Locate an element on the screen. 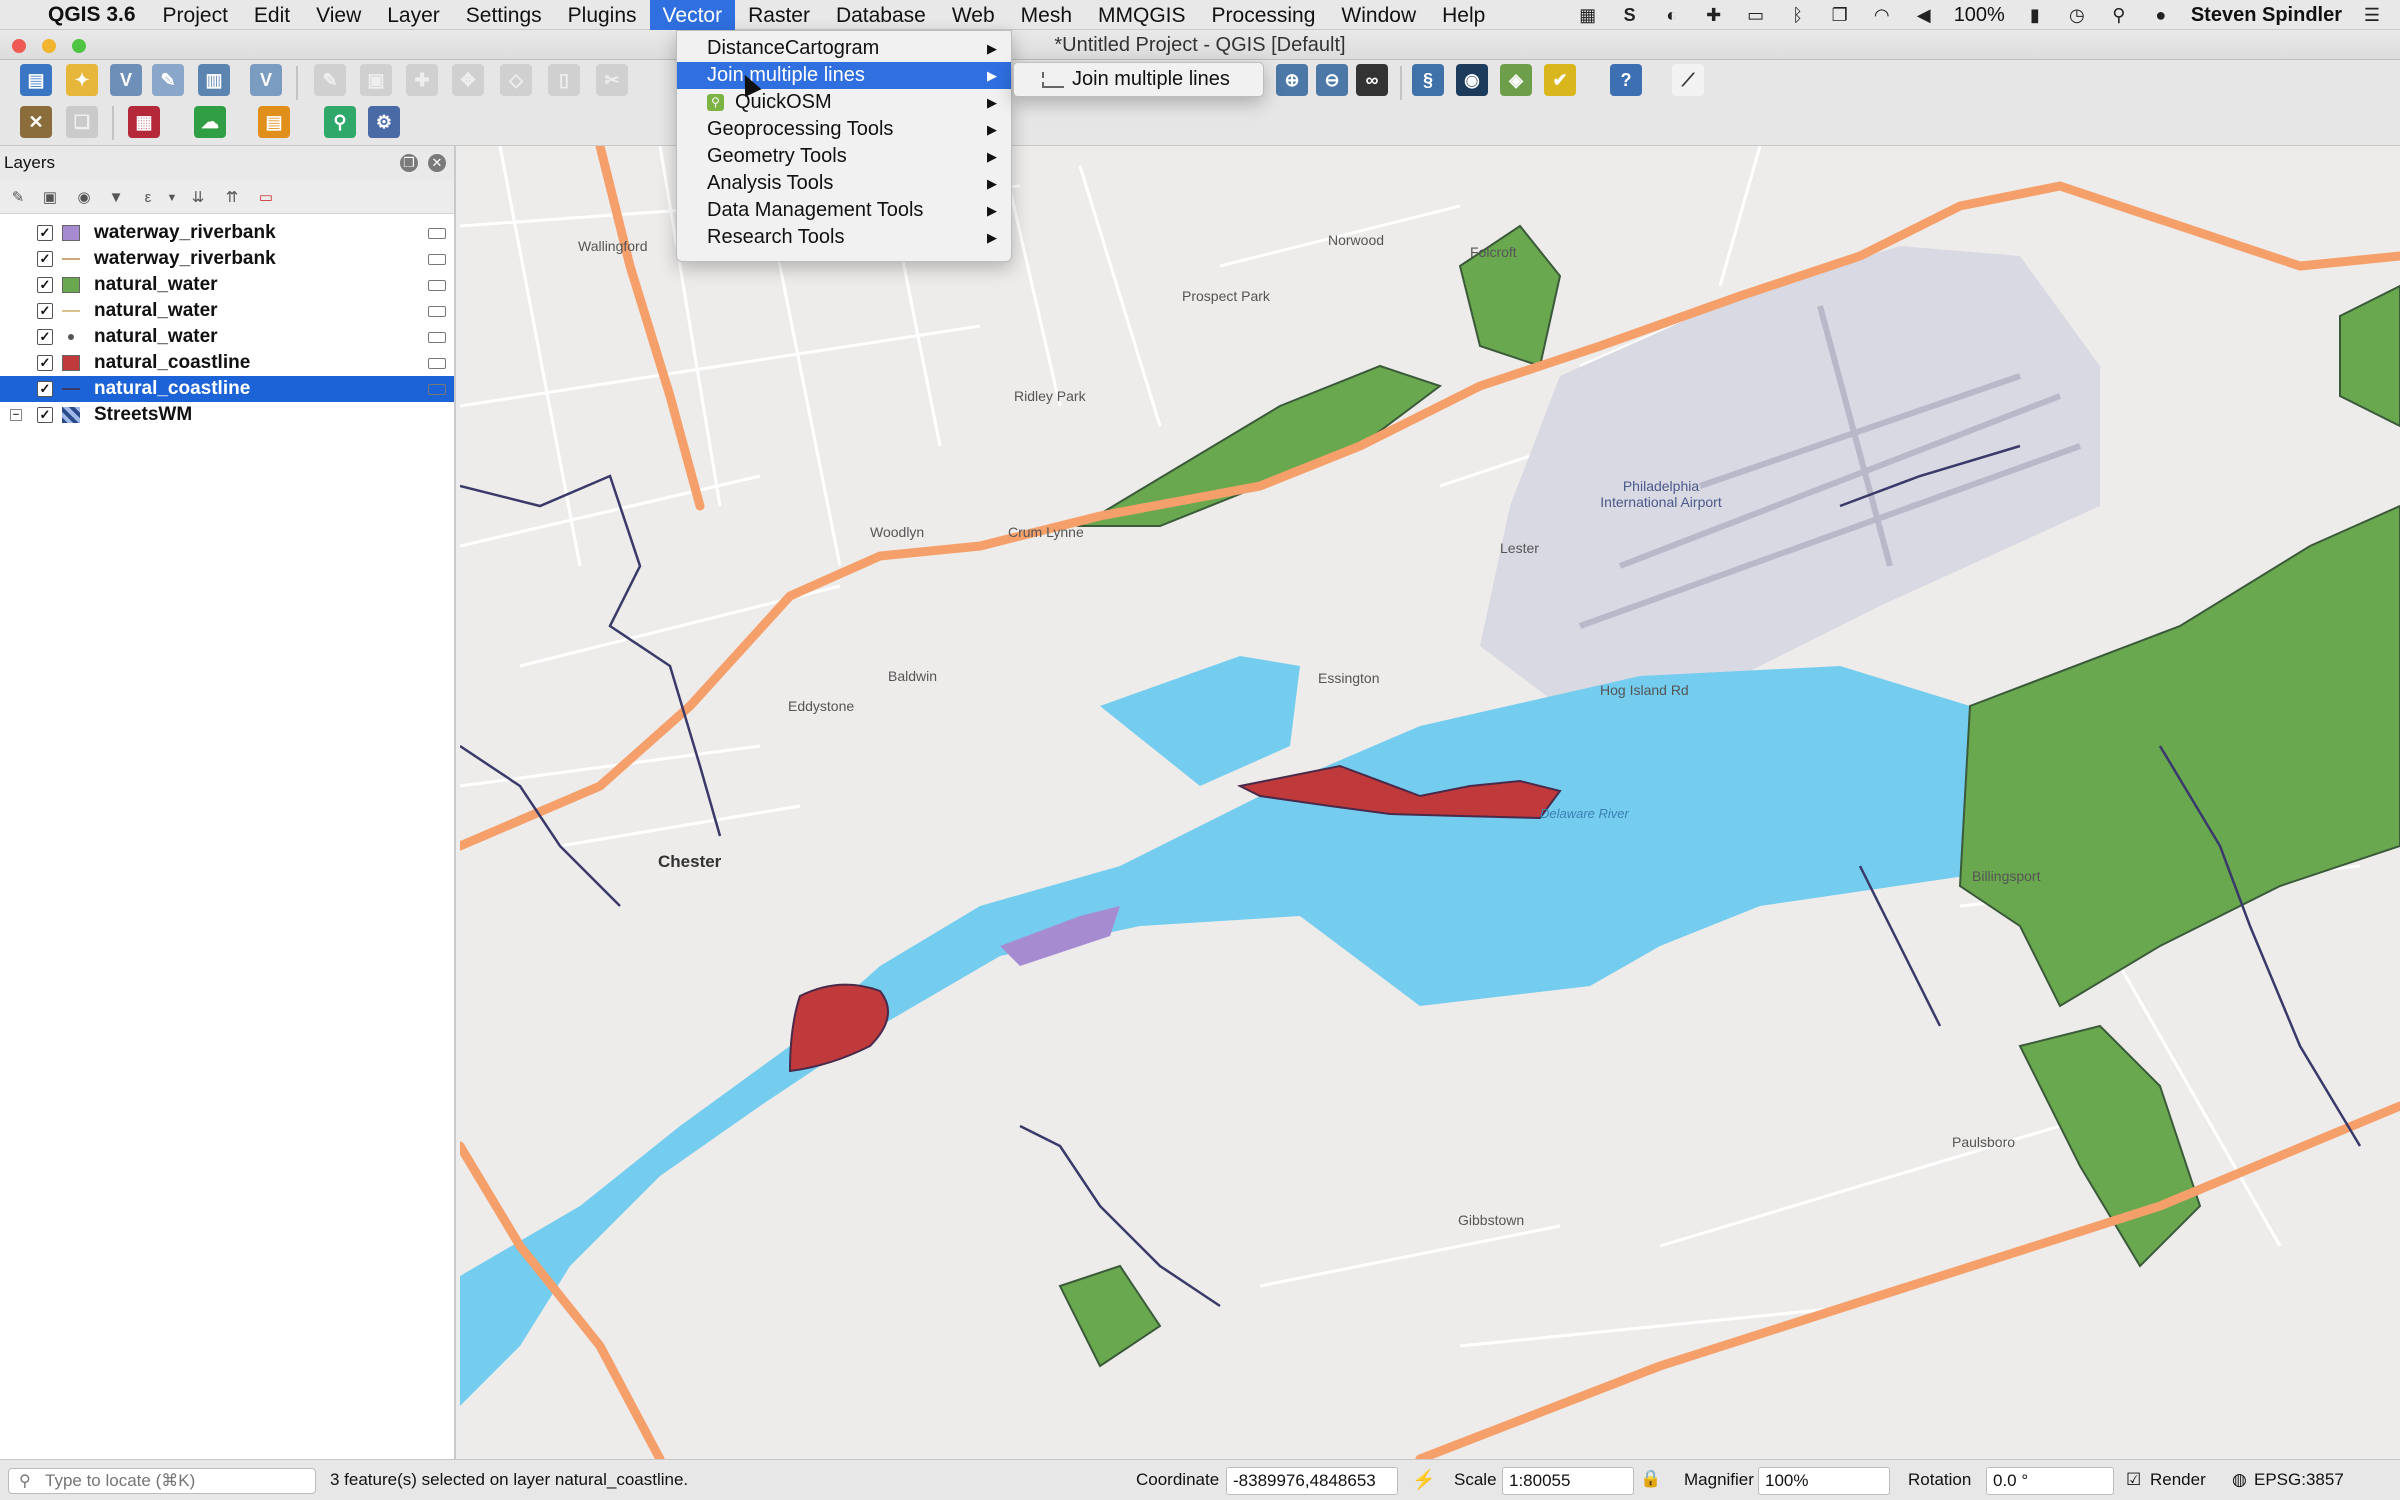  menu-help: Help is located at coordinates (1463, 15).